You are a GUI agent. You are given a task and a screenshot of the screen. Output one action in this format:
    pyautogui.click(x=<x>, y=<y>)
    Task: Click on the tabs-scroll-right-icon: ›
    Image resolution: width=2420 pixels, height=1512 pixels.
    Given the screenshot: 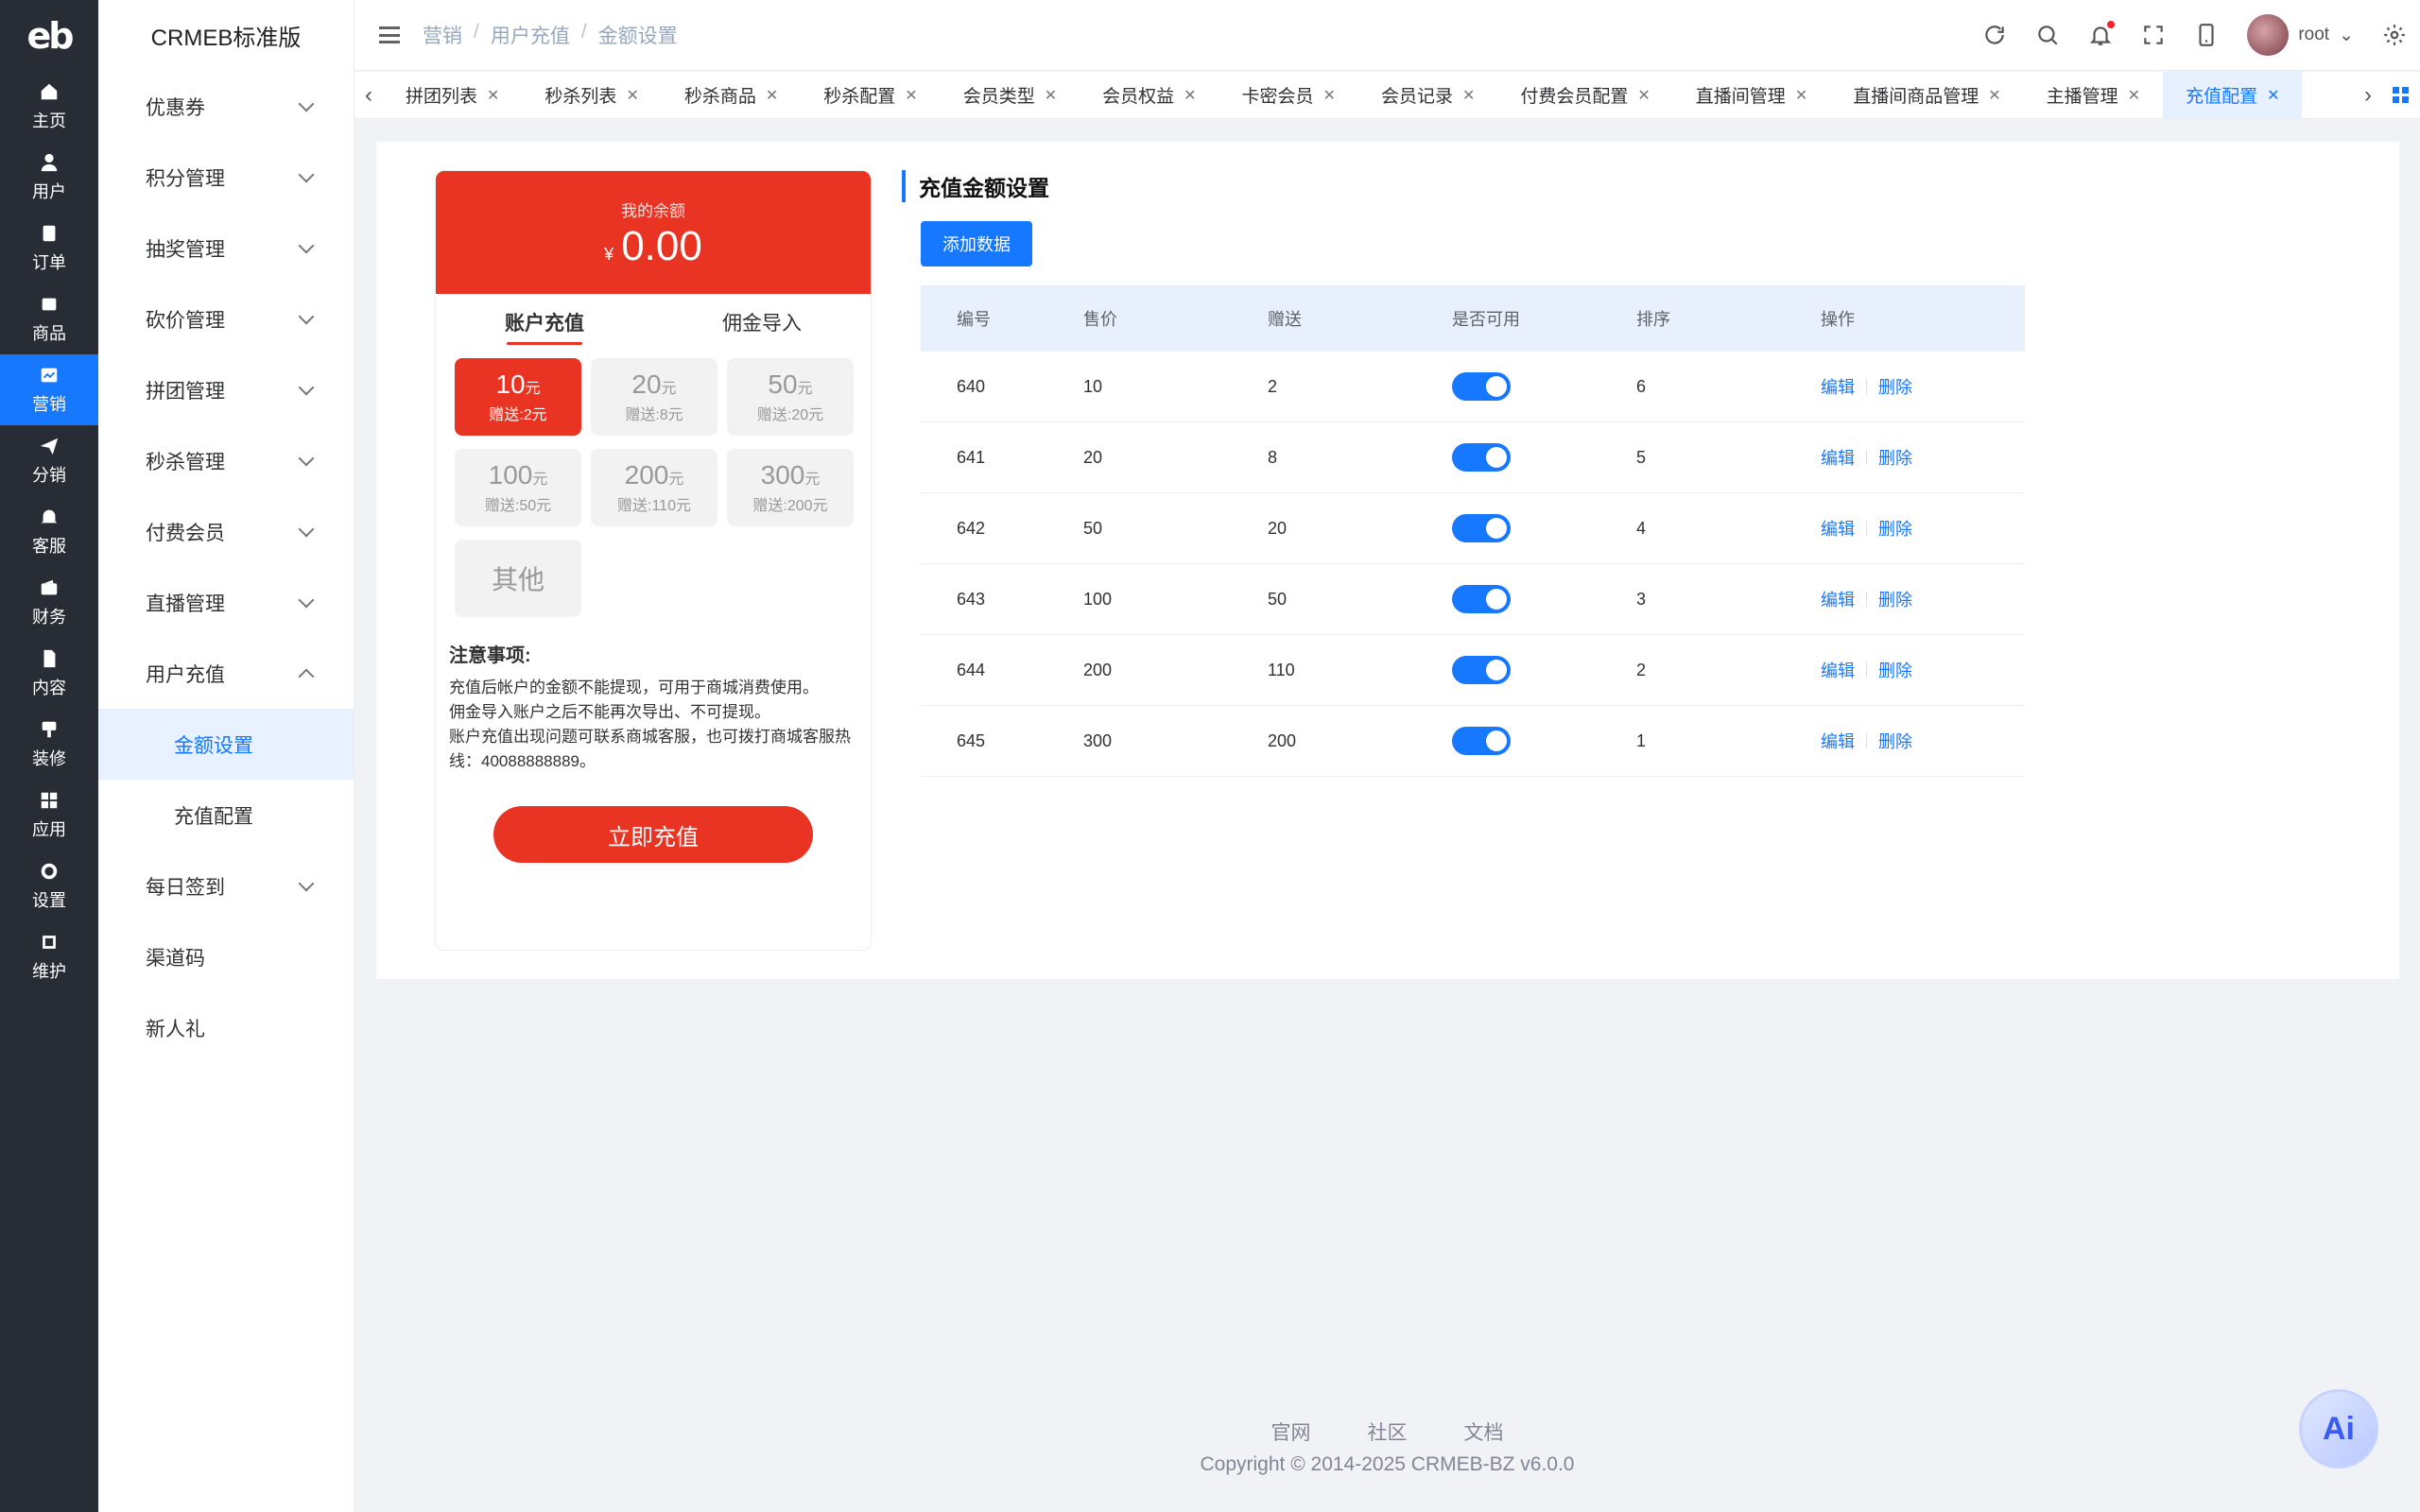 What is the action you would take?
    pyautogui.click(x=2368, y=95)
    